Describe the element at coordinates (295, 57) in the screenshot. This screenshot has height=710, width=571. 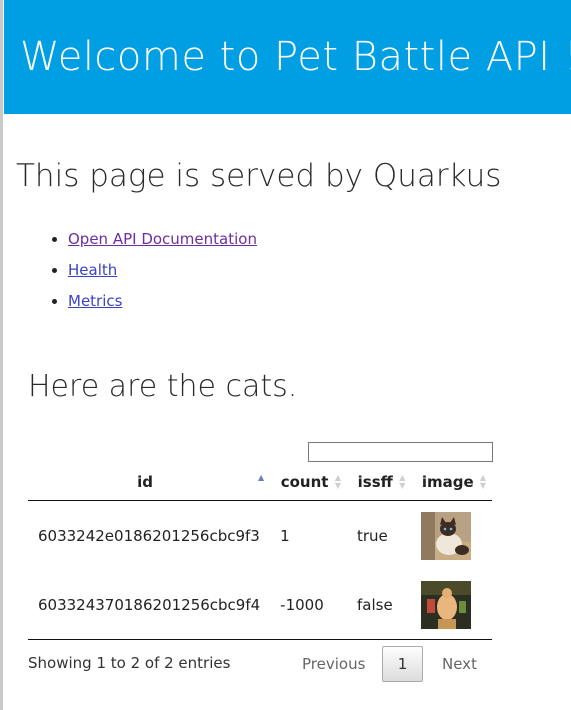
I see `page-title: Welcome to Pet Battle API !` at that location.